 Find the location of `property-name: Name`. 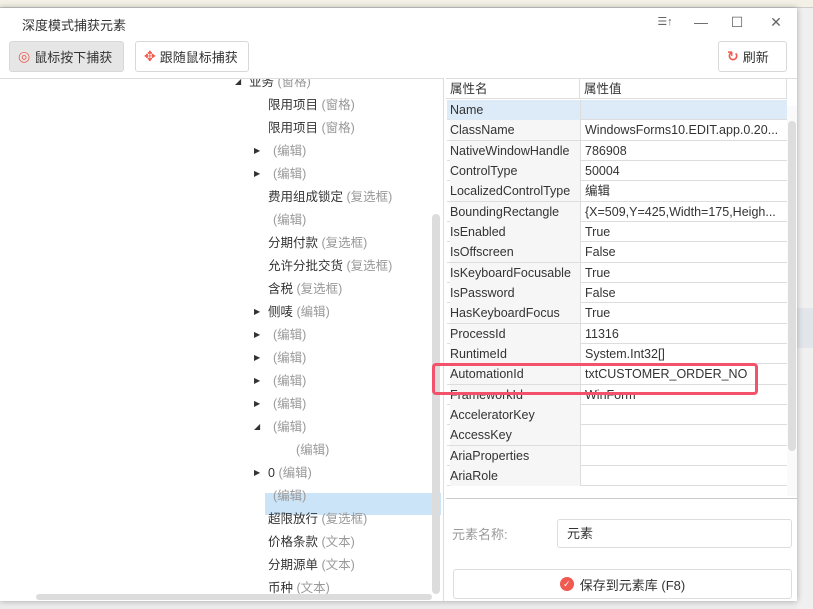

property-name: Name is located at coordinates (515, 110).